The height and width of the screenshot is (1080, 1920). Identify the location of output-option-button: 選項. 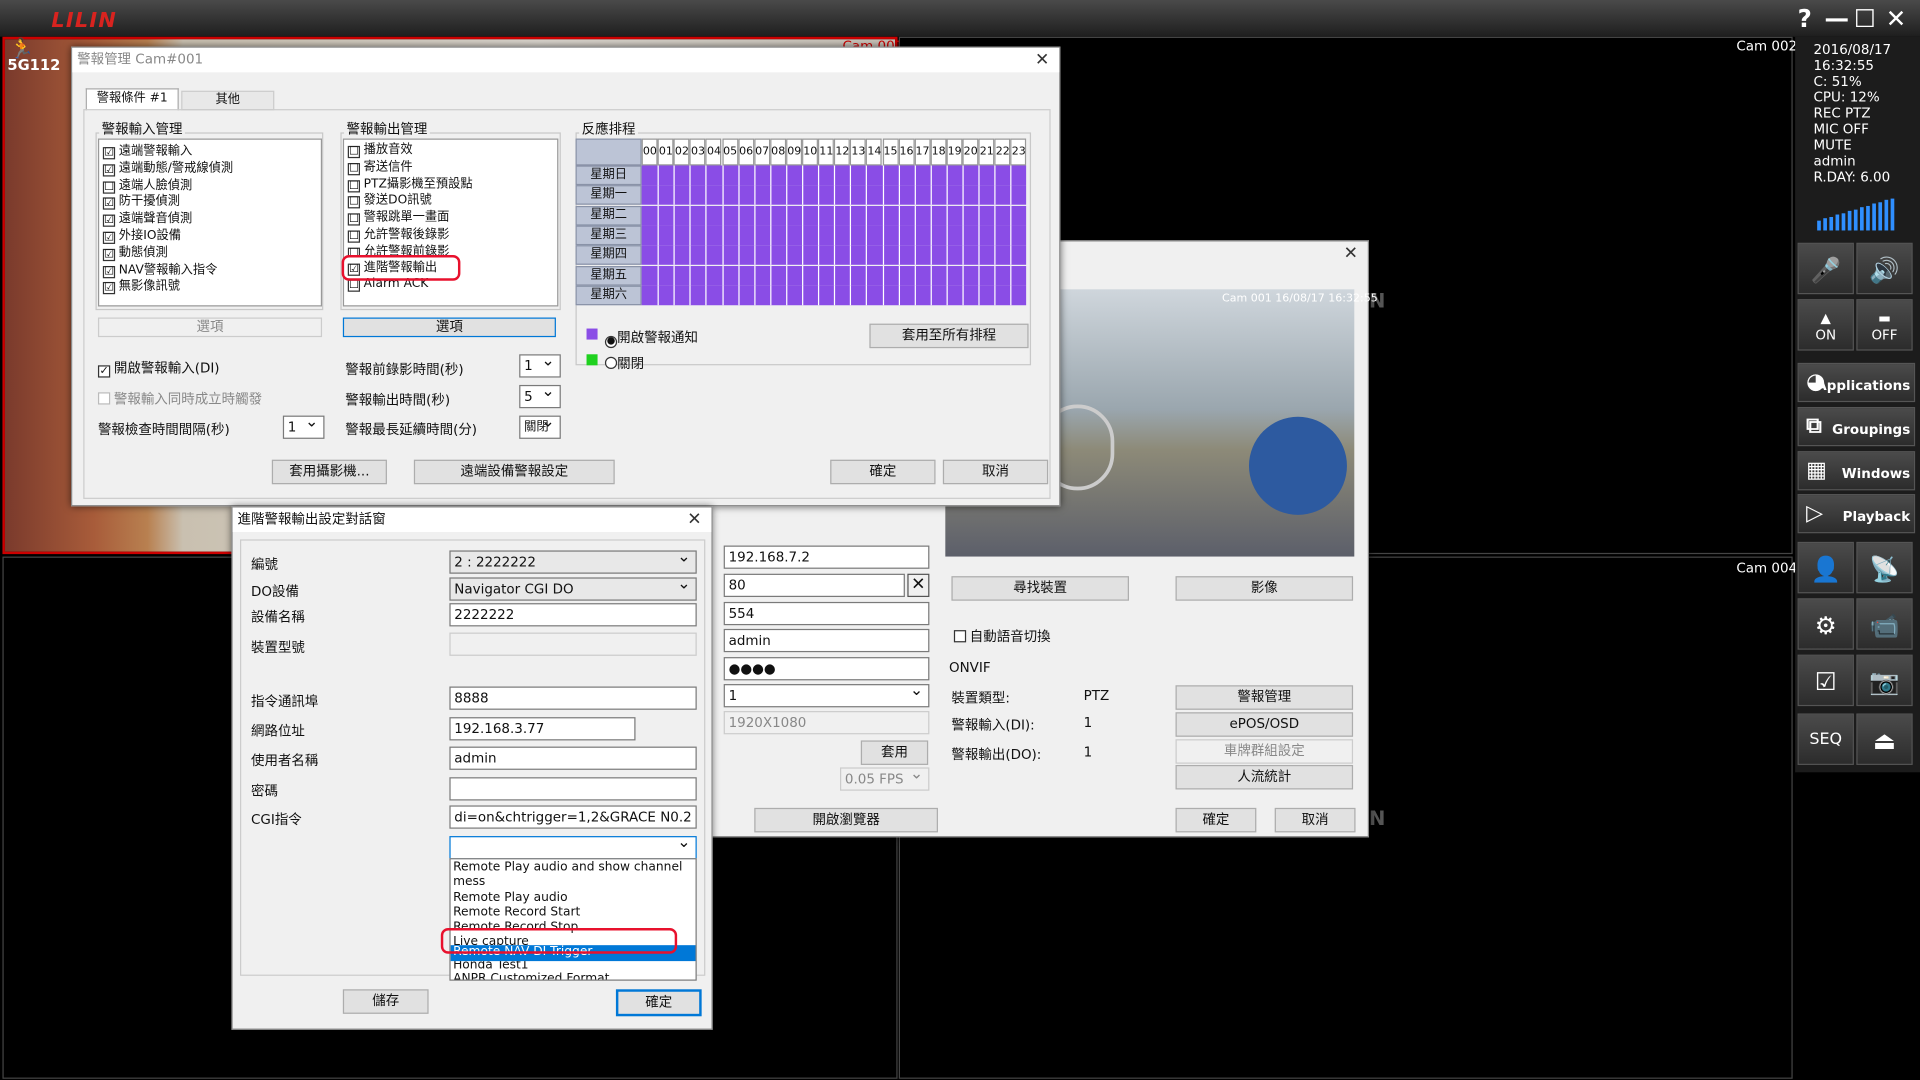
(449, 327).